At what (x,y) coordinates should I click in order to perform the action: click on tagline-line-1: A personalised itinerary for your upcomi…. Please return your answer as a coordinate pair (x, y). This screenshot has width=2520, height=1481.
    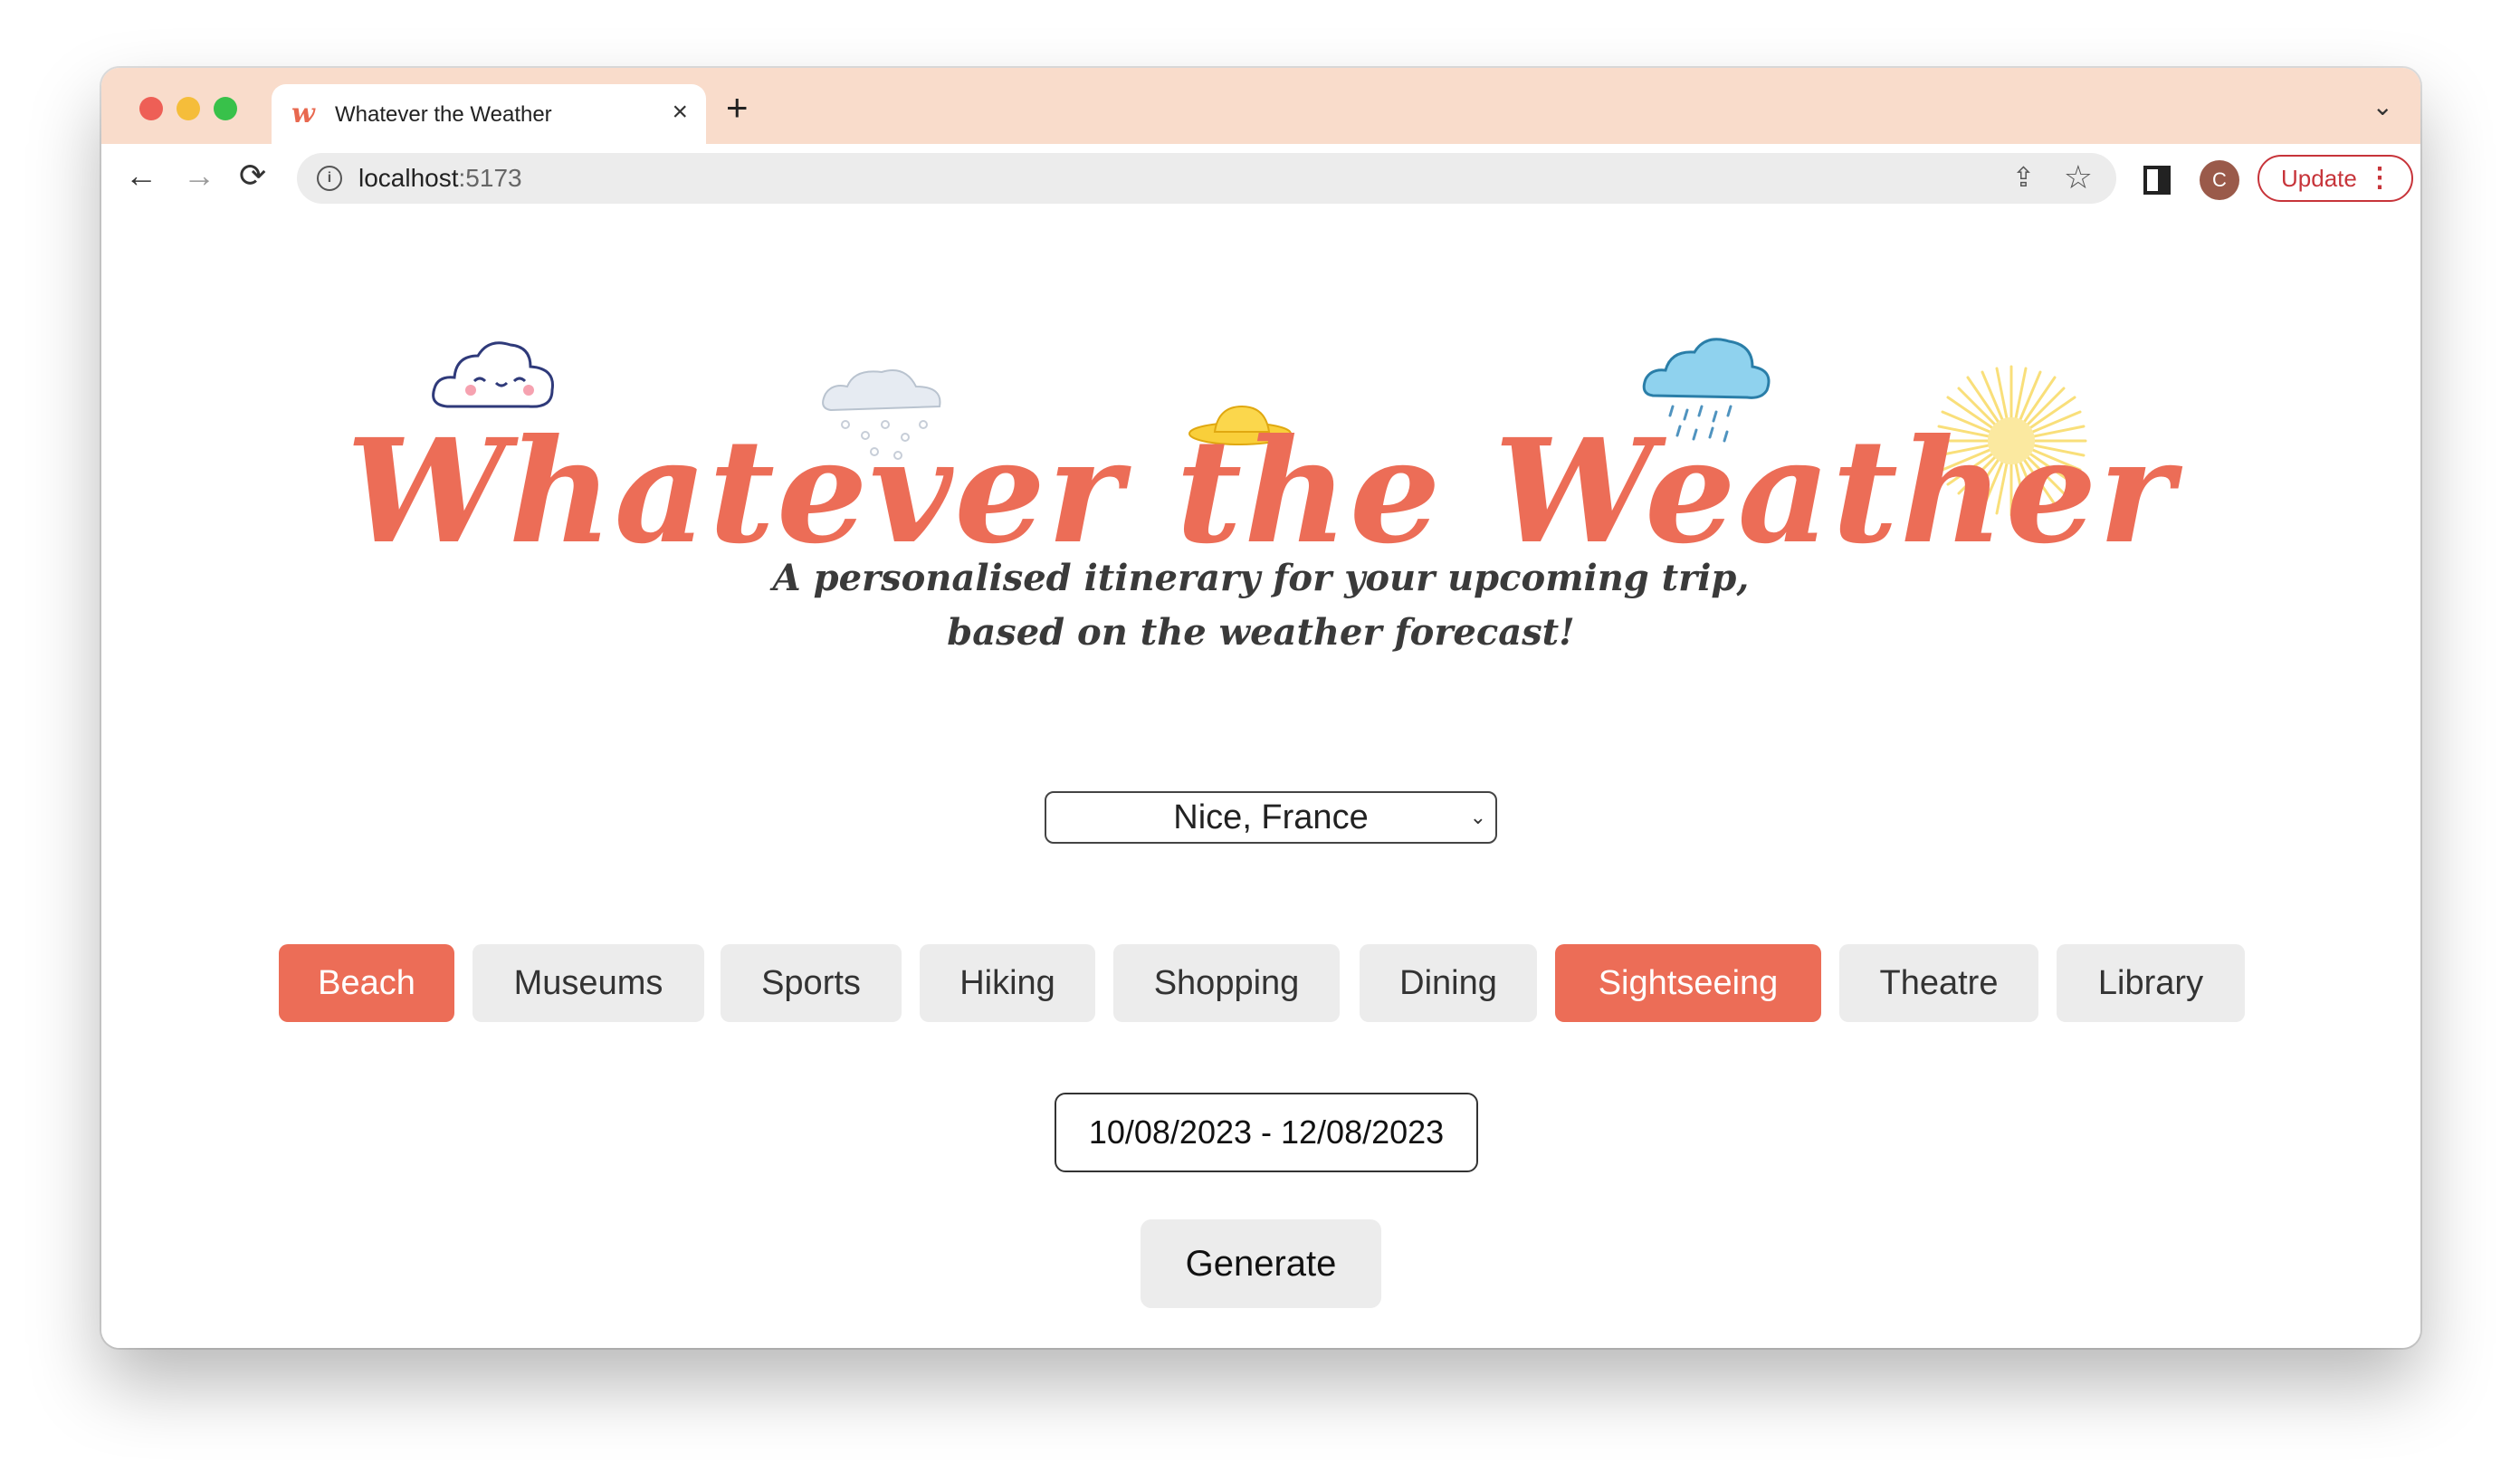
    Looking at the image, I should click on (1261, 578).